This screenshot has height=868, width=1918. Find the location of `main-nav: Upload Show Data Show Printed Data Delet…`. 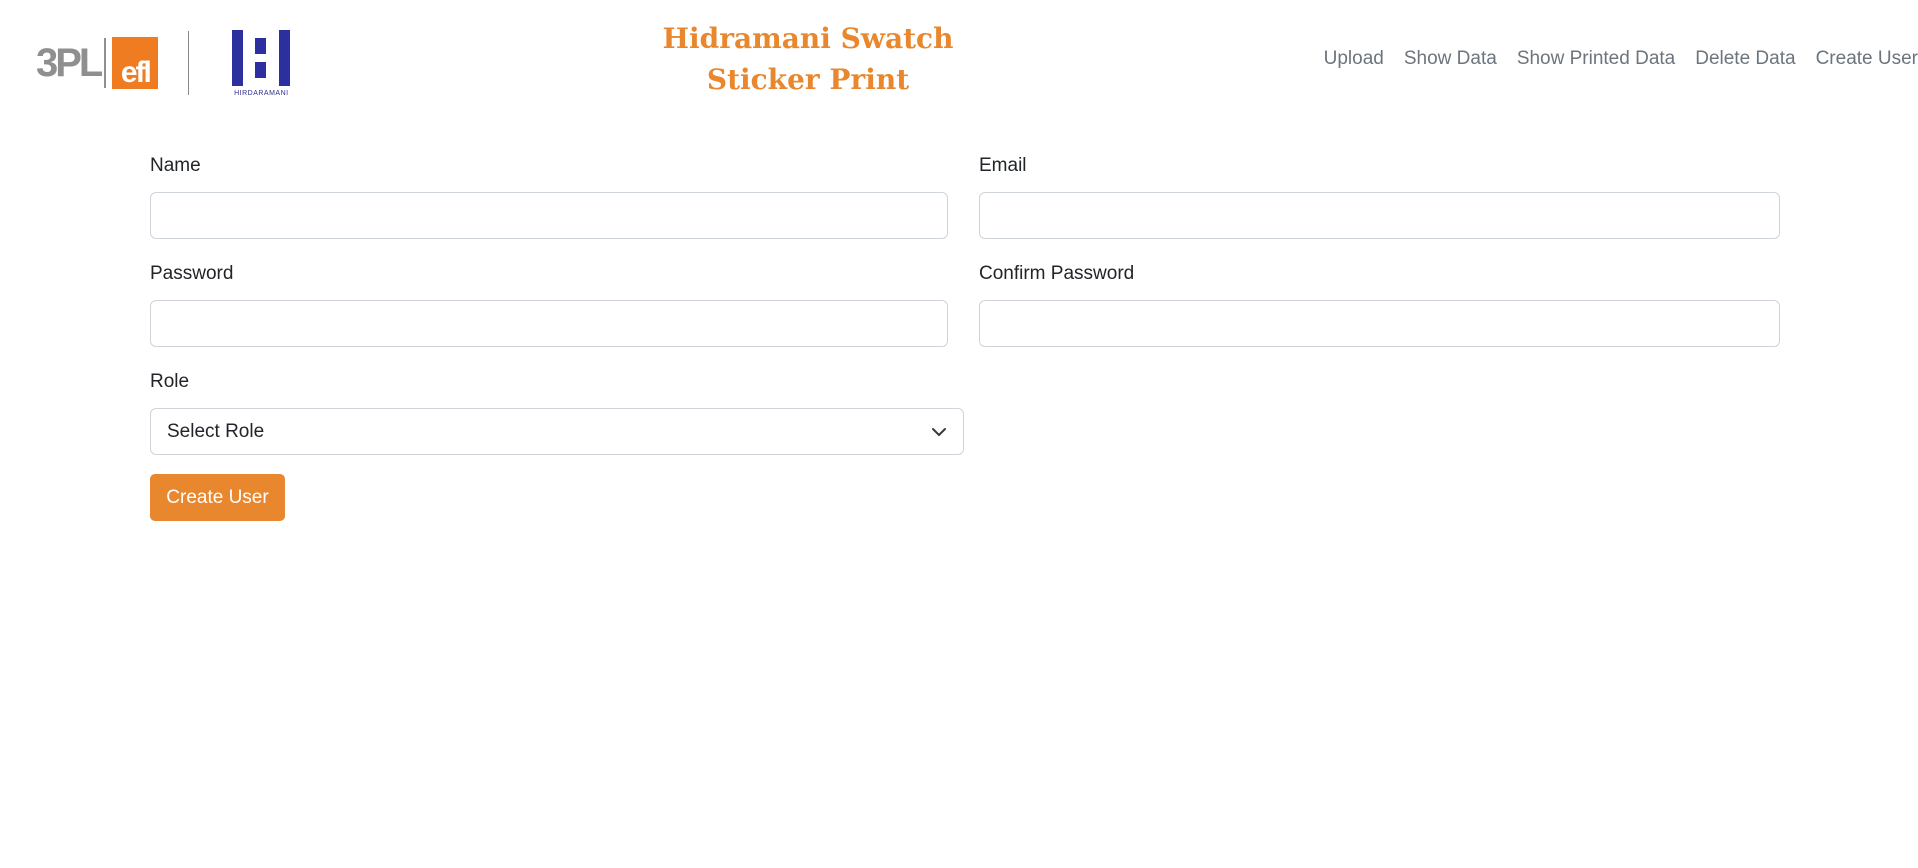

main-nav: Upload Show Data Show Printed Data Delet… is located at coordinates (1611, 59).